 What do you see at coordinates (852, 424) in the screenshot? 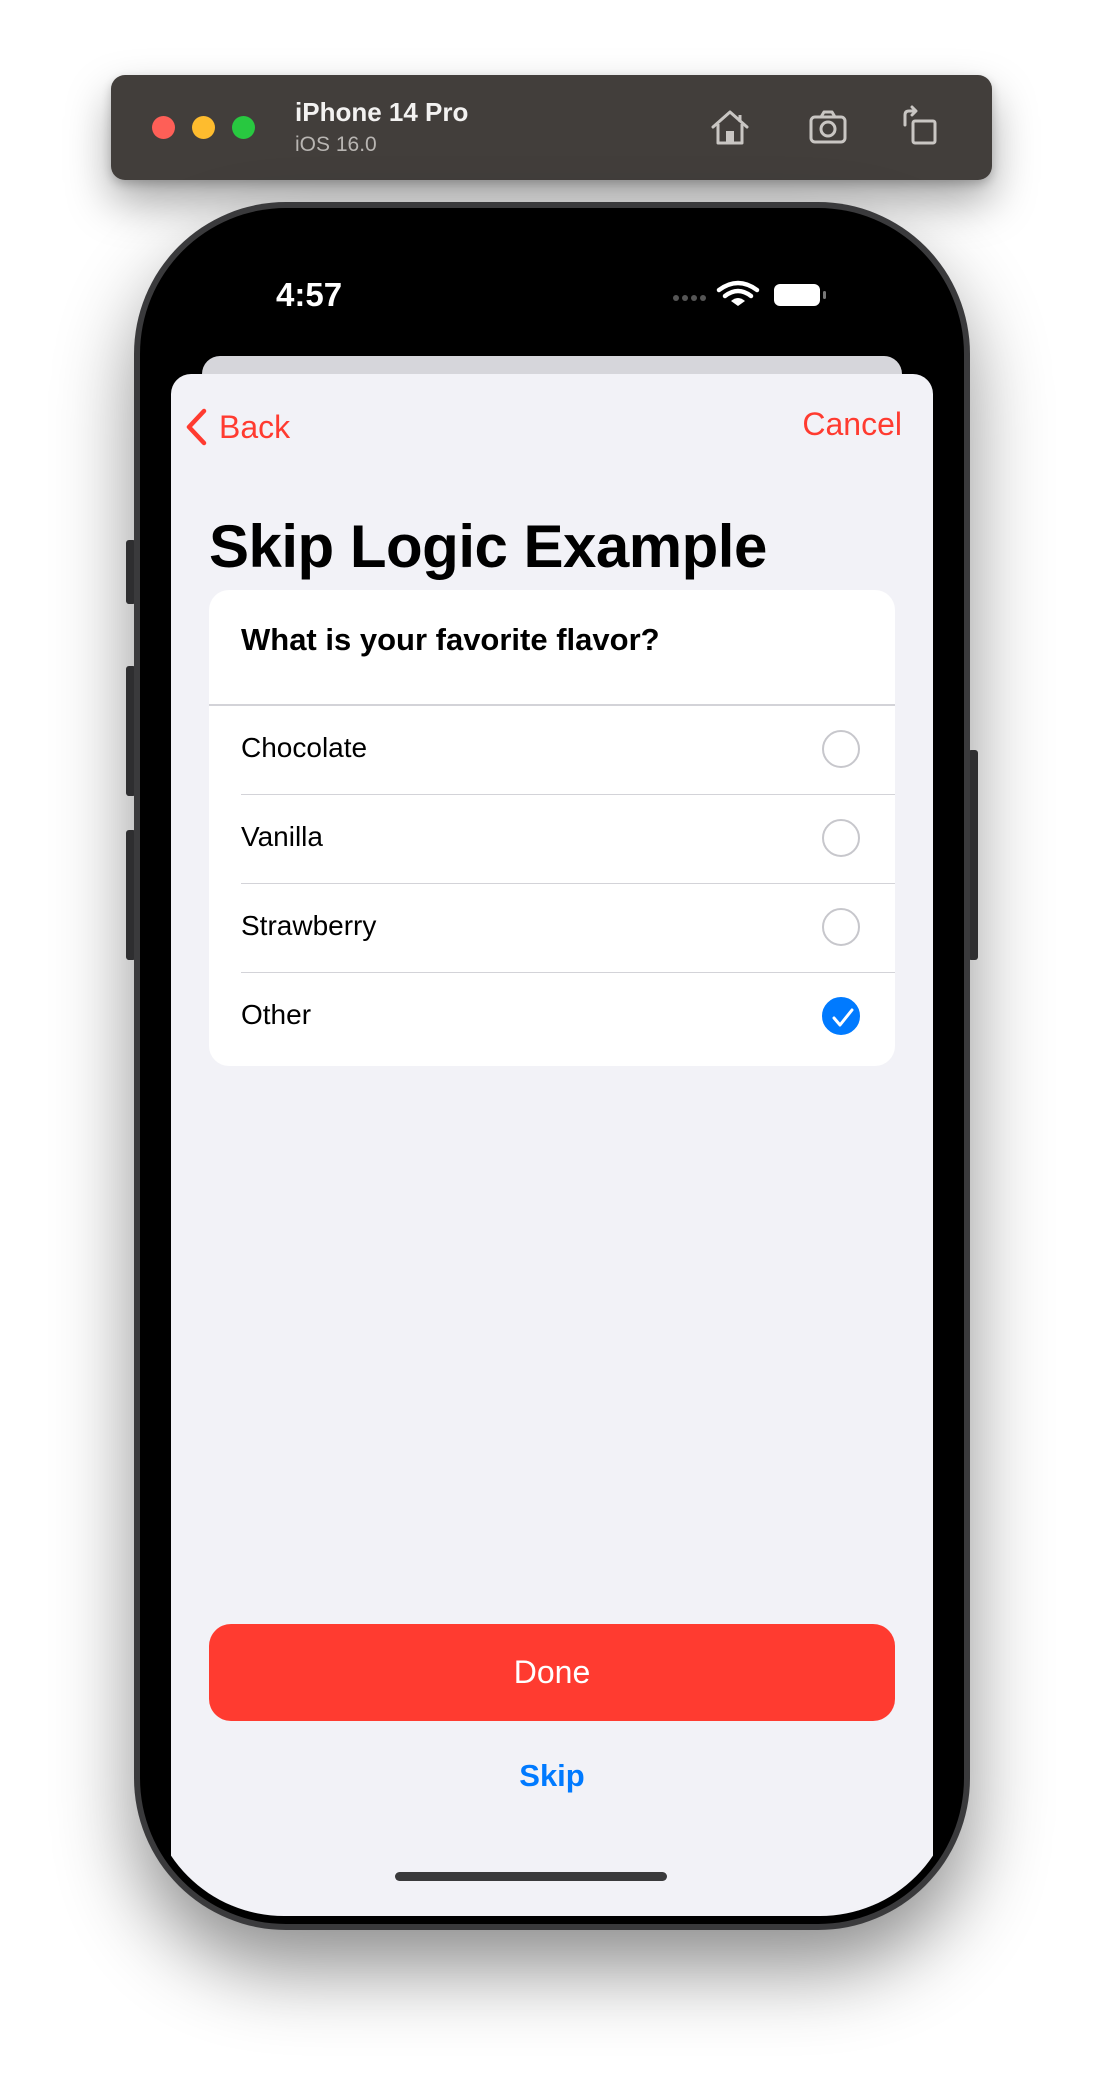
I see `cancel-button: Cancel` at bounding box center [852, 424].